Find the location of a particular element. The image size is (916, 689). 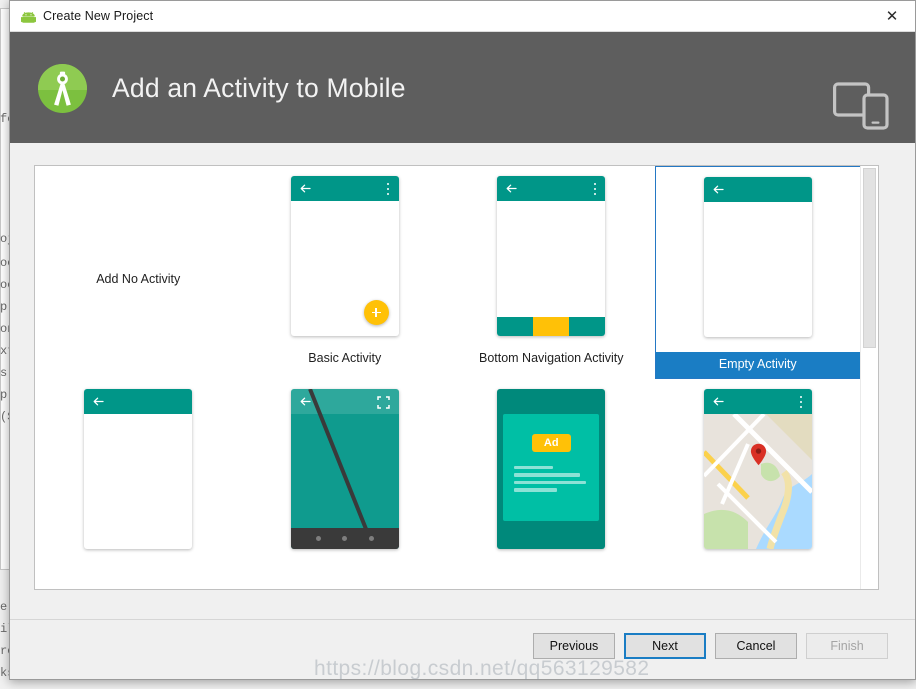

android-studio-logo-icon is located at coordinates (62, 88).